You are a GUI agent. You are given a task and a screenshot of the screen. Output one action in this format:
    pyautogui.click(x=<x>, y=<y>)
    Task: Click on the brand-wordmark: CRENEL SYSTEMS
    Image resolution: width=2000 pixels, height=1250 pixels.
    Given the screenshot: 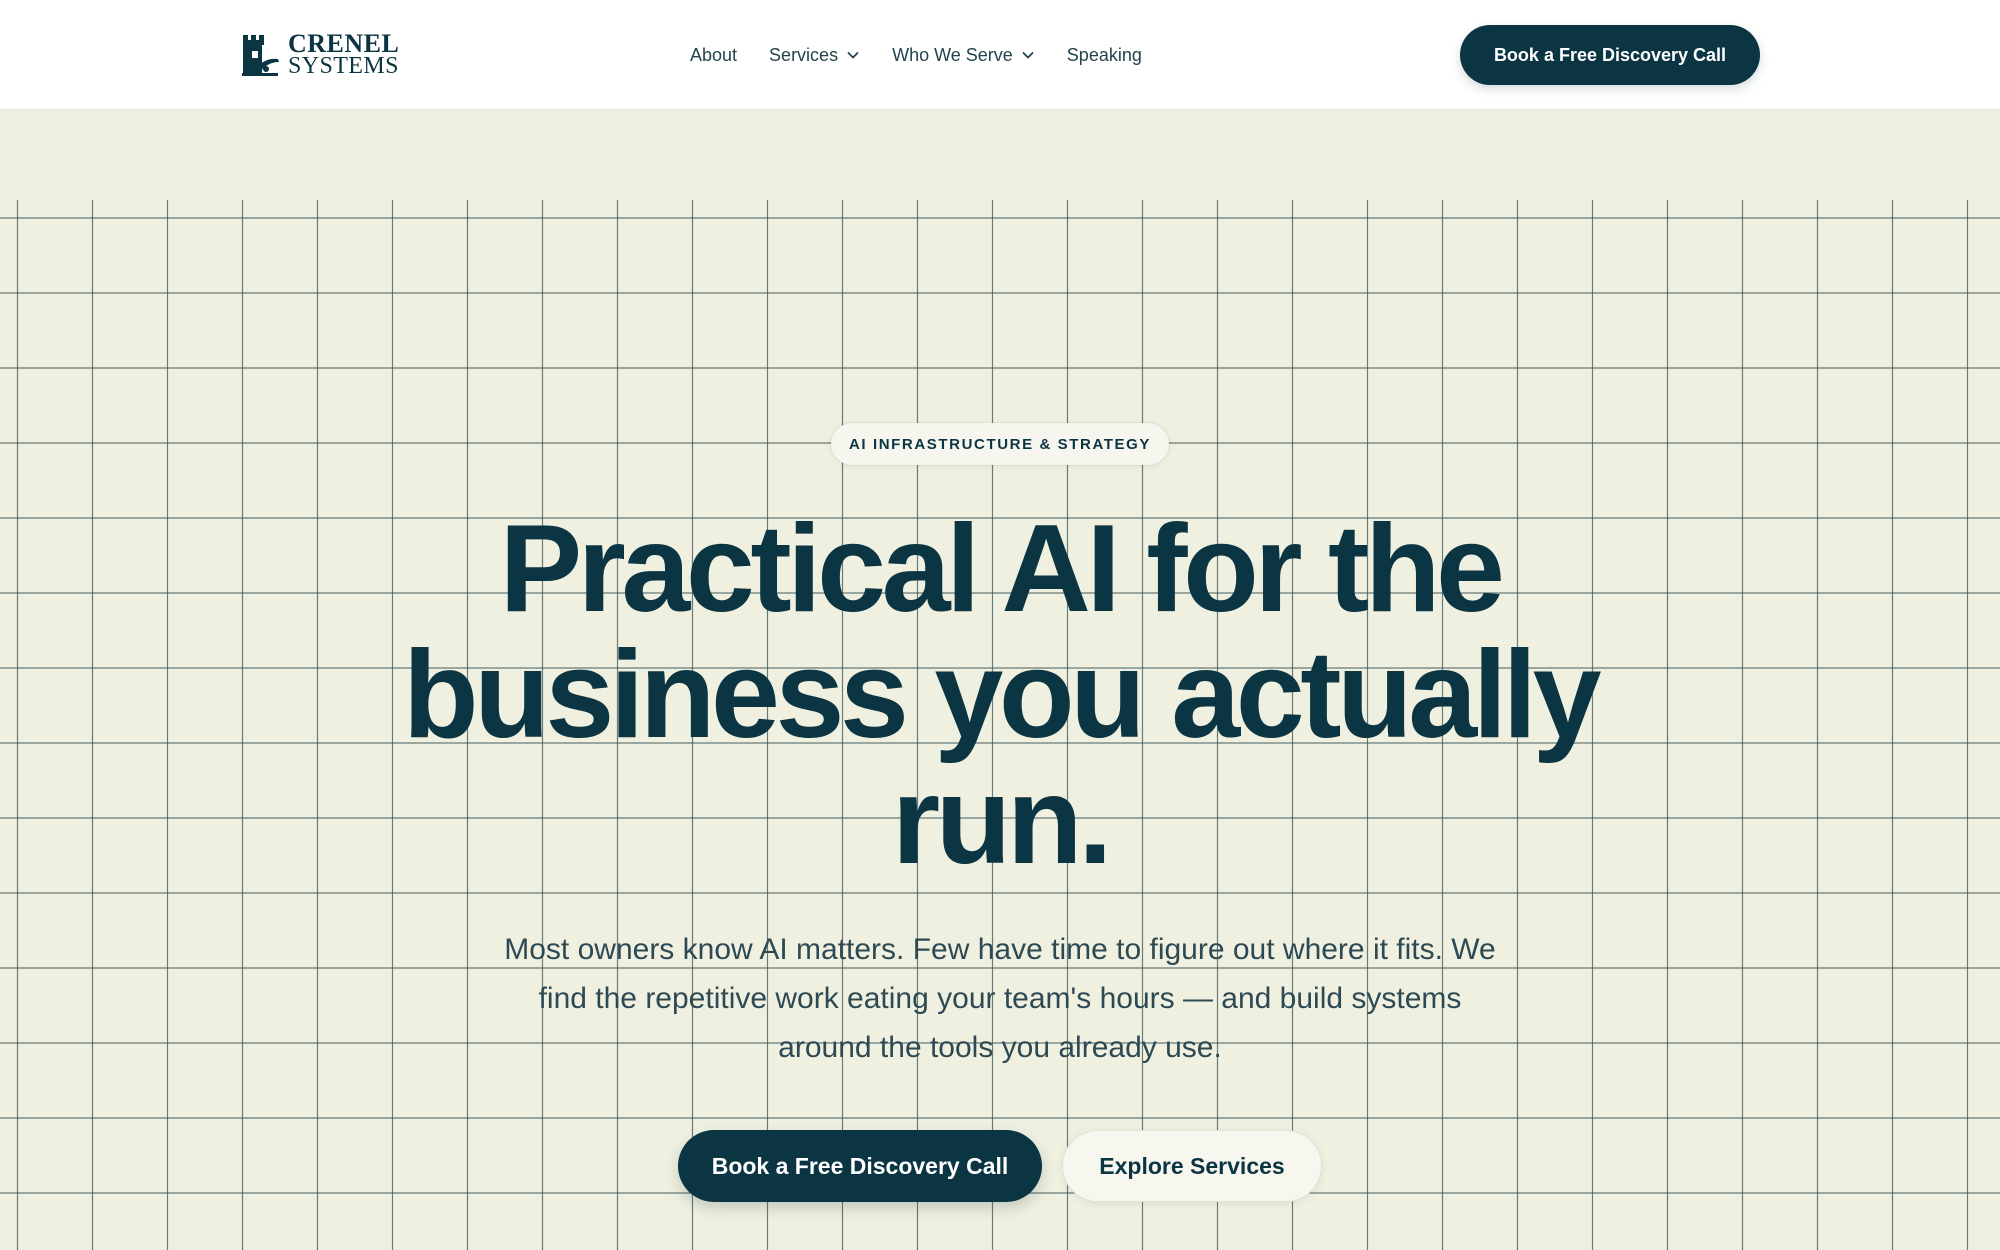 What is the action you would take?
    pyautogui.click(x=344, y=54)
    